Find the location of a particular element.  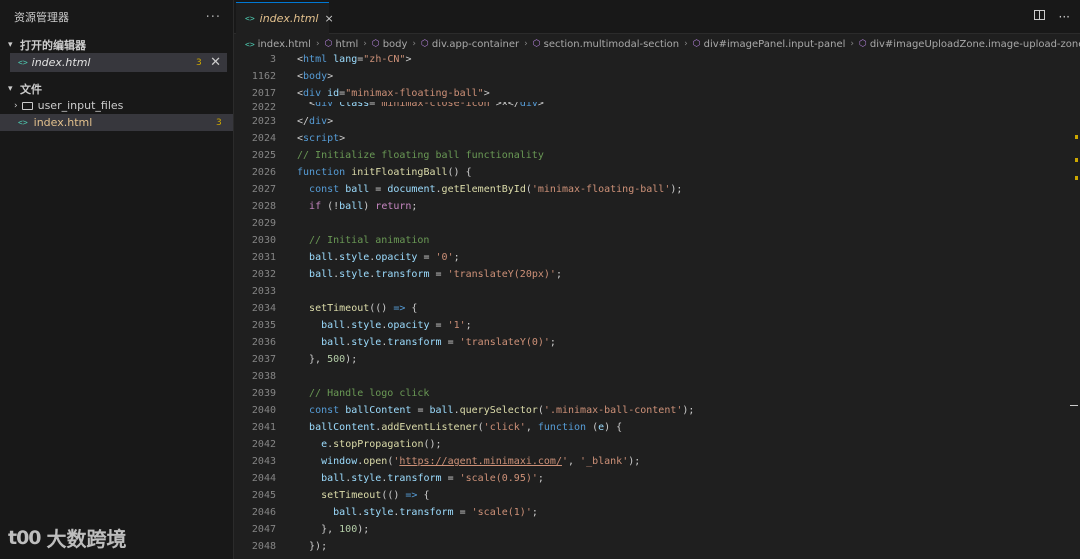

code-line: e.stopPropagation(); is located at coordinates (381, 444).